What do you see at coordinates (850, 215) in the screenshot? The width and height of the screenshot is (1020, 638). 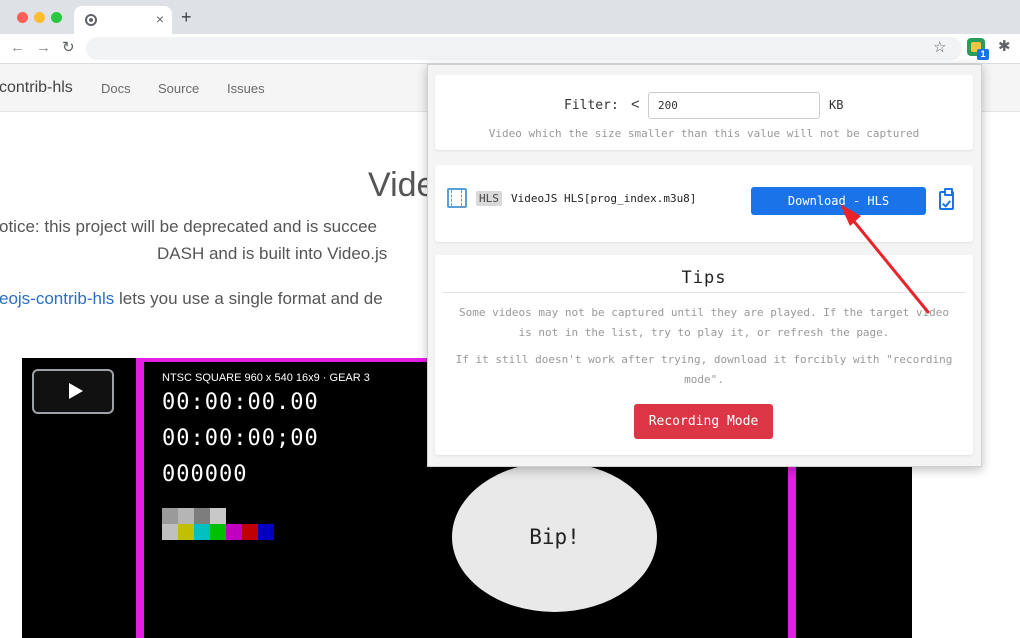 I see `annotation-arrow-head` at bounding box center [850, 215].